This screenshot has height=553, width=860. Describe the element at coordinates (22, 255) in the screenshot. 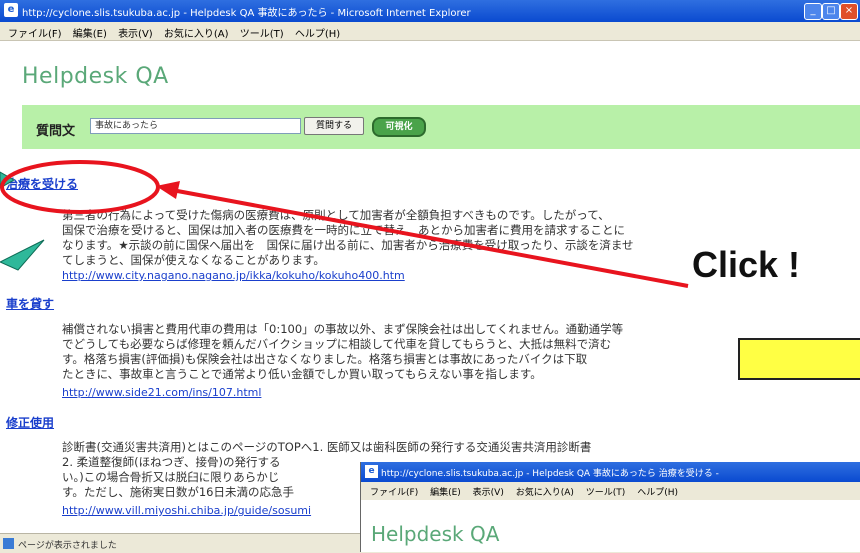

I see `callout-pointer-bottom` at that location.